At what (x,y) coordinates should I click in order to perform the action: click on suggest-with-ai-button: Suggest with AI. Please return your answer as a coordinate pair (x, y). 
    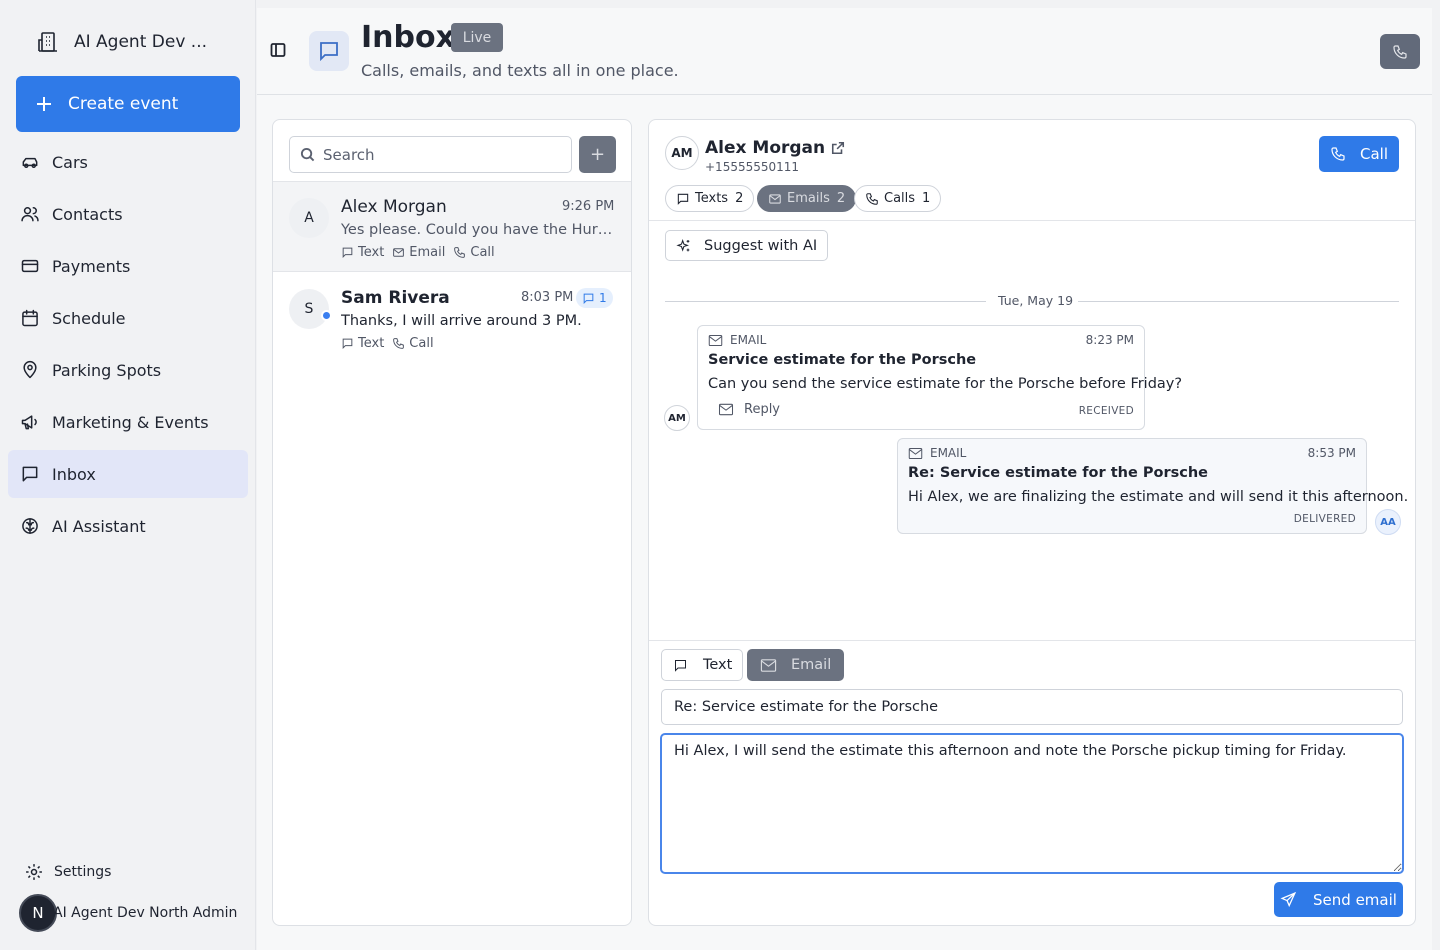
    Looking at the image, I should click on (747, 245).